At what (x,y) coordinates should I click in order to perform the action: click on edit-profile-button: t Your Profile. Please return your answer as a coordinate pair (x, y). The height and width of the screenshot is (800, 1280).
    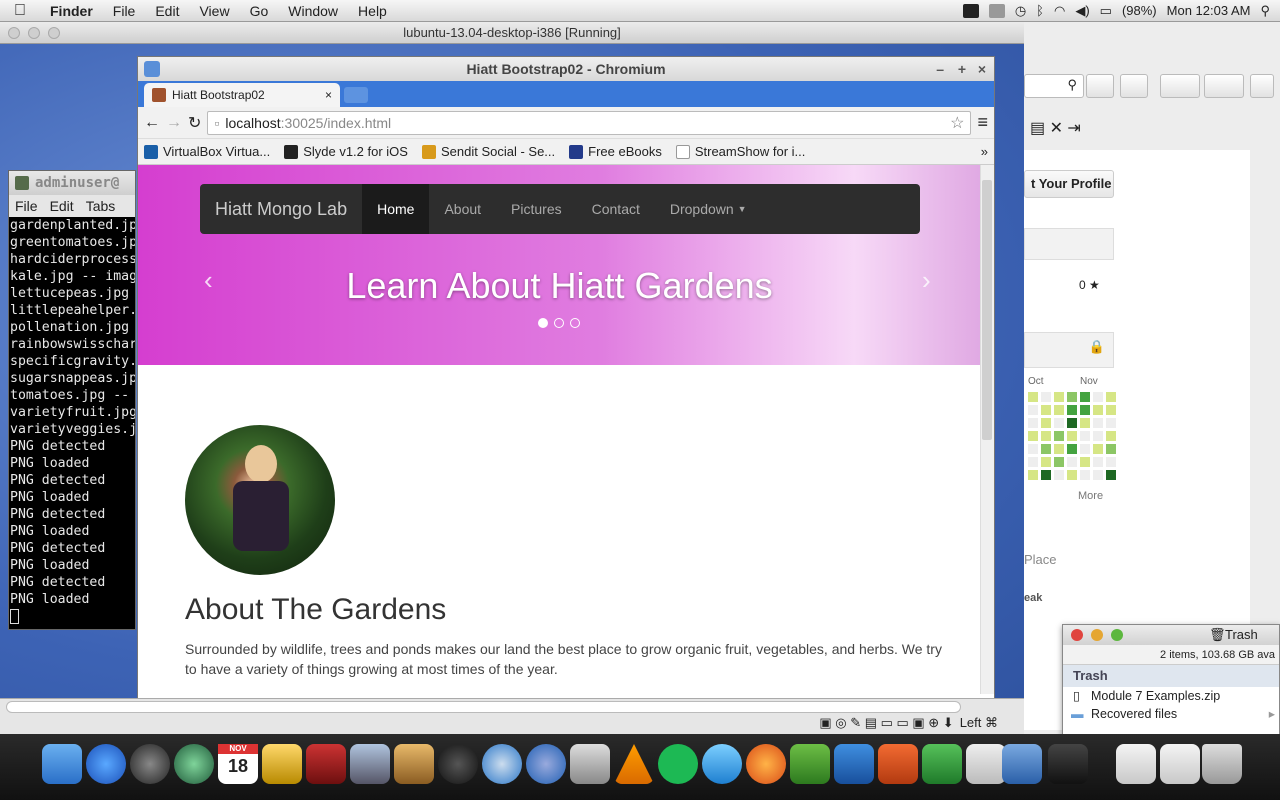
    Looking at the image, I should click on (1069, 184).